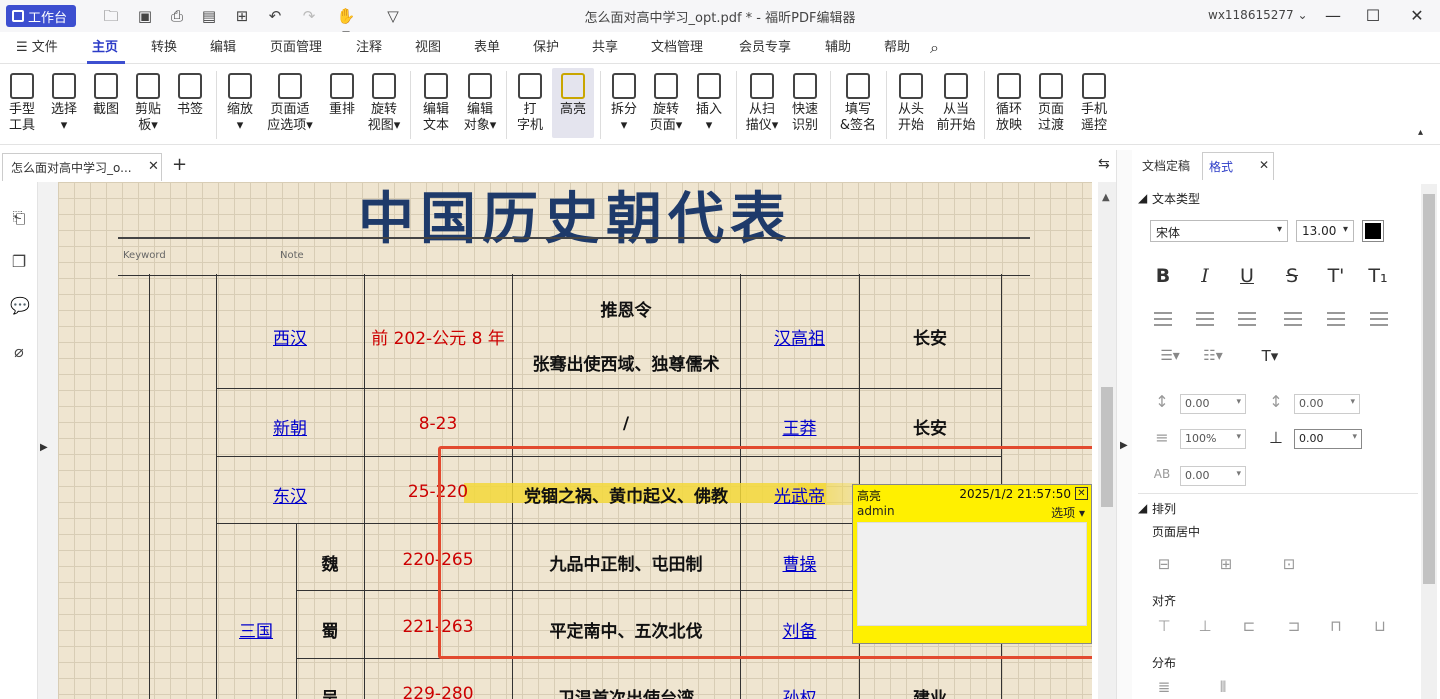  Describe the element at coordinates (428, 48) in the screenshot. I see `menu-view: 视图` at that location.